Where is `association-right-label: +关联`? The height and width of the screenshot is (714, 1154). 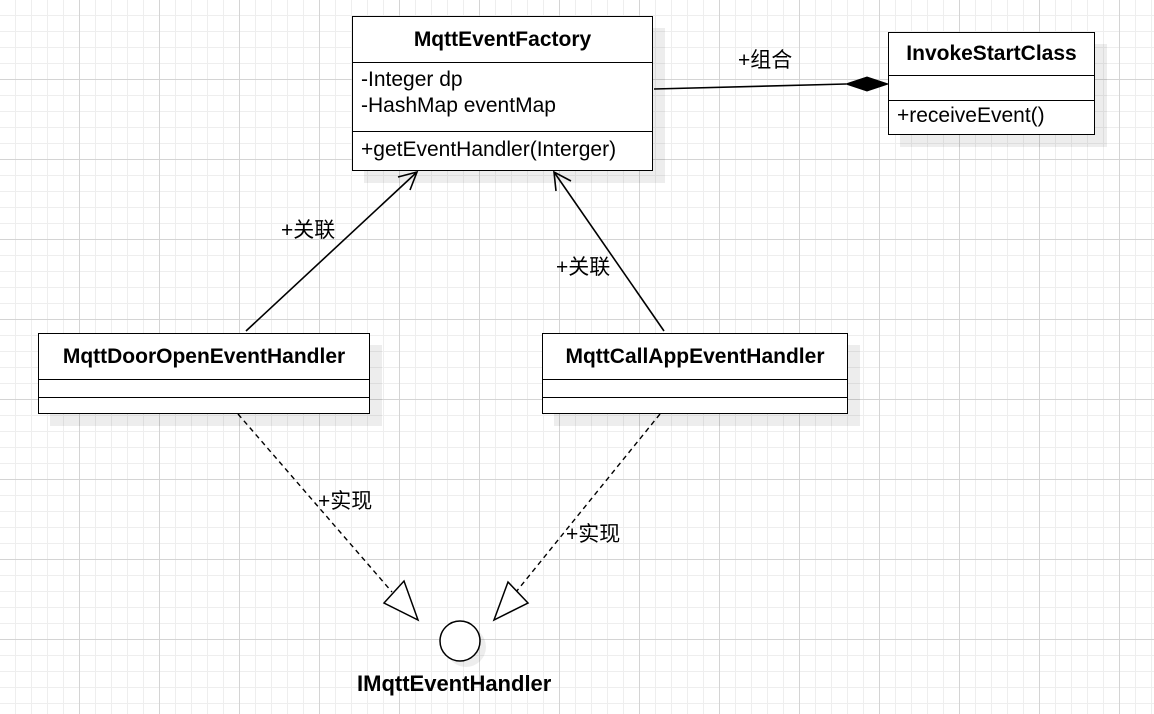
association-right-label: +关联 is located at coordinates (583, 267).